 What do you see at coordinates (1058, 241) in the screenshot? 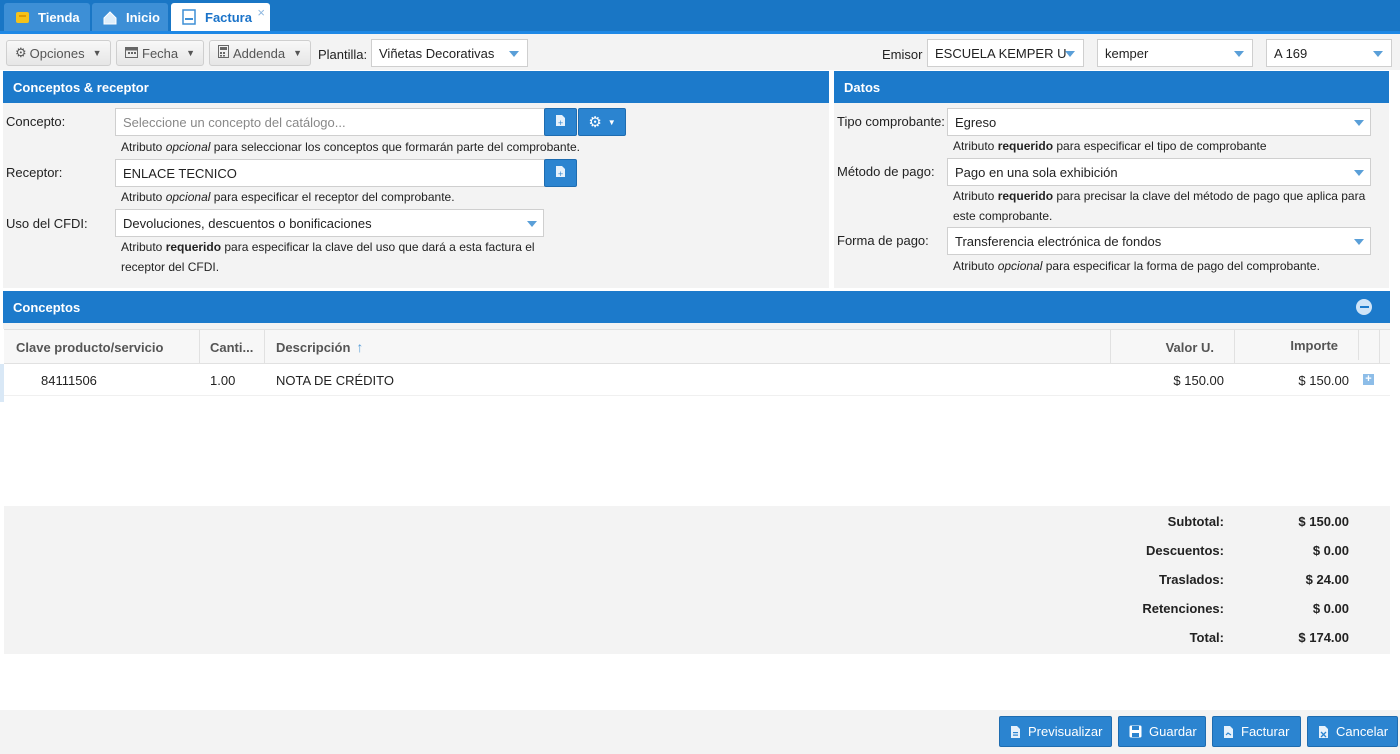
I see `forma-pago-value: Transferencia electrónica de fondos` at bounding box center [1058, 241].